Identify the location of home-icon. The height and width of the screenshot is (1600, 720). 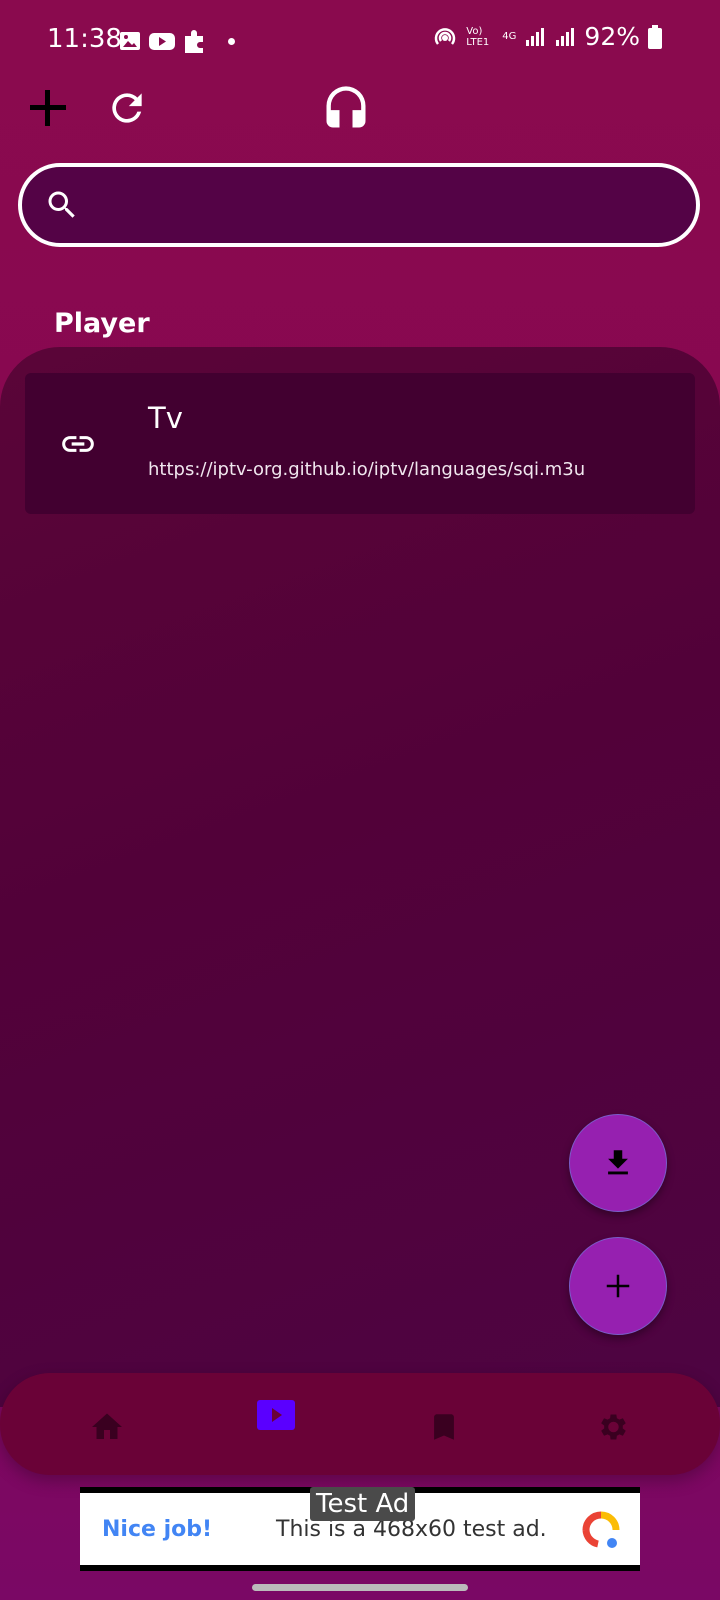
(107, 1426).